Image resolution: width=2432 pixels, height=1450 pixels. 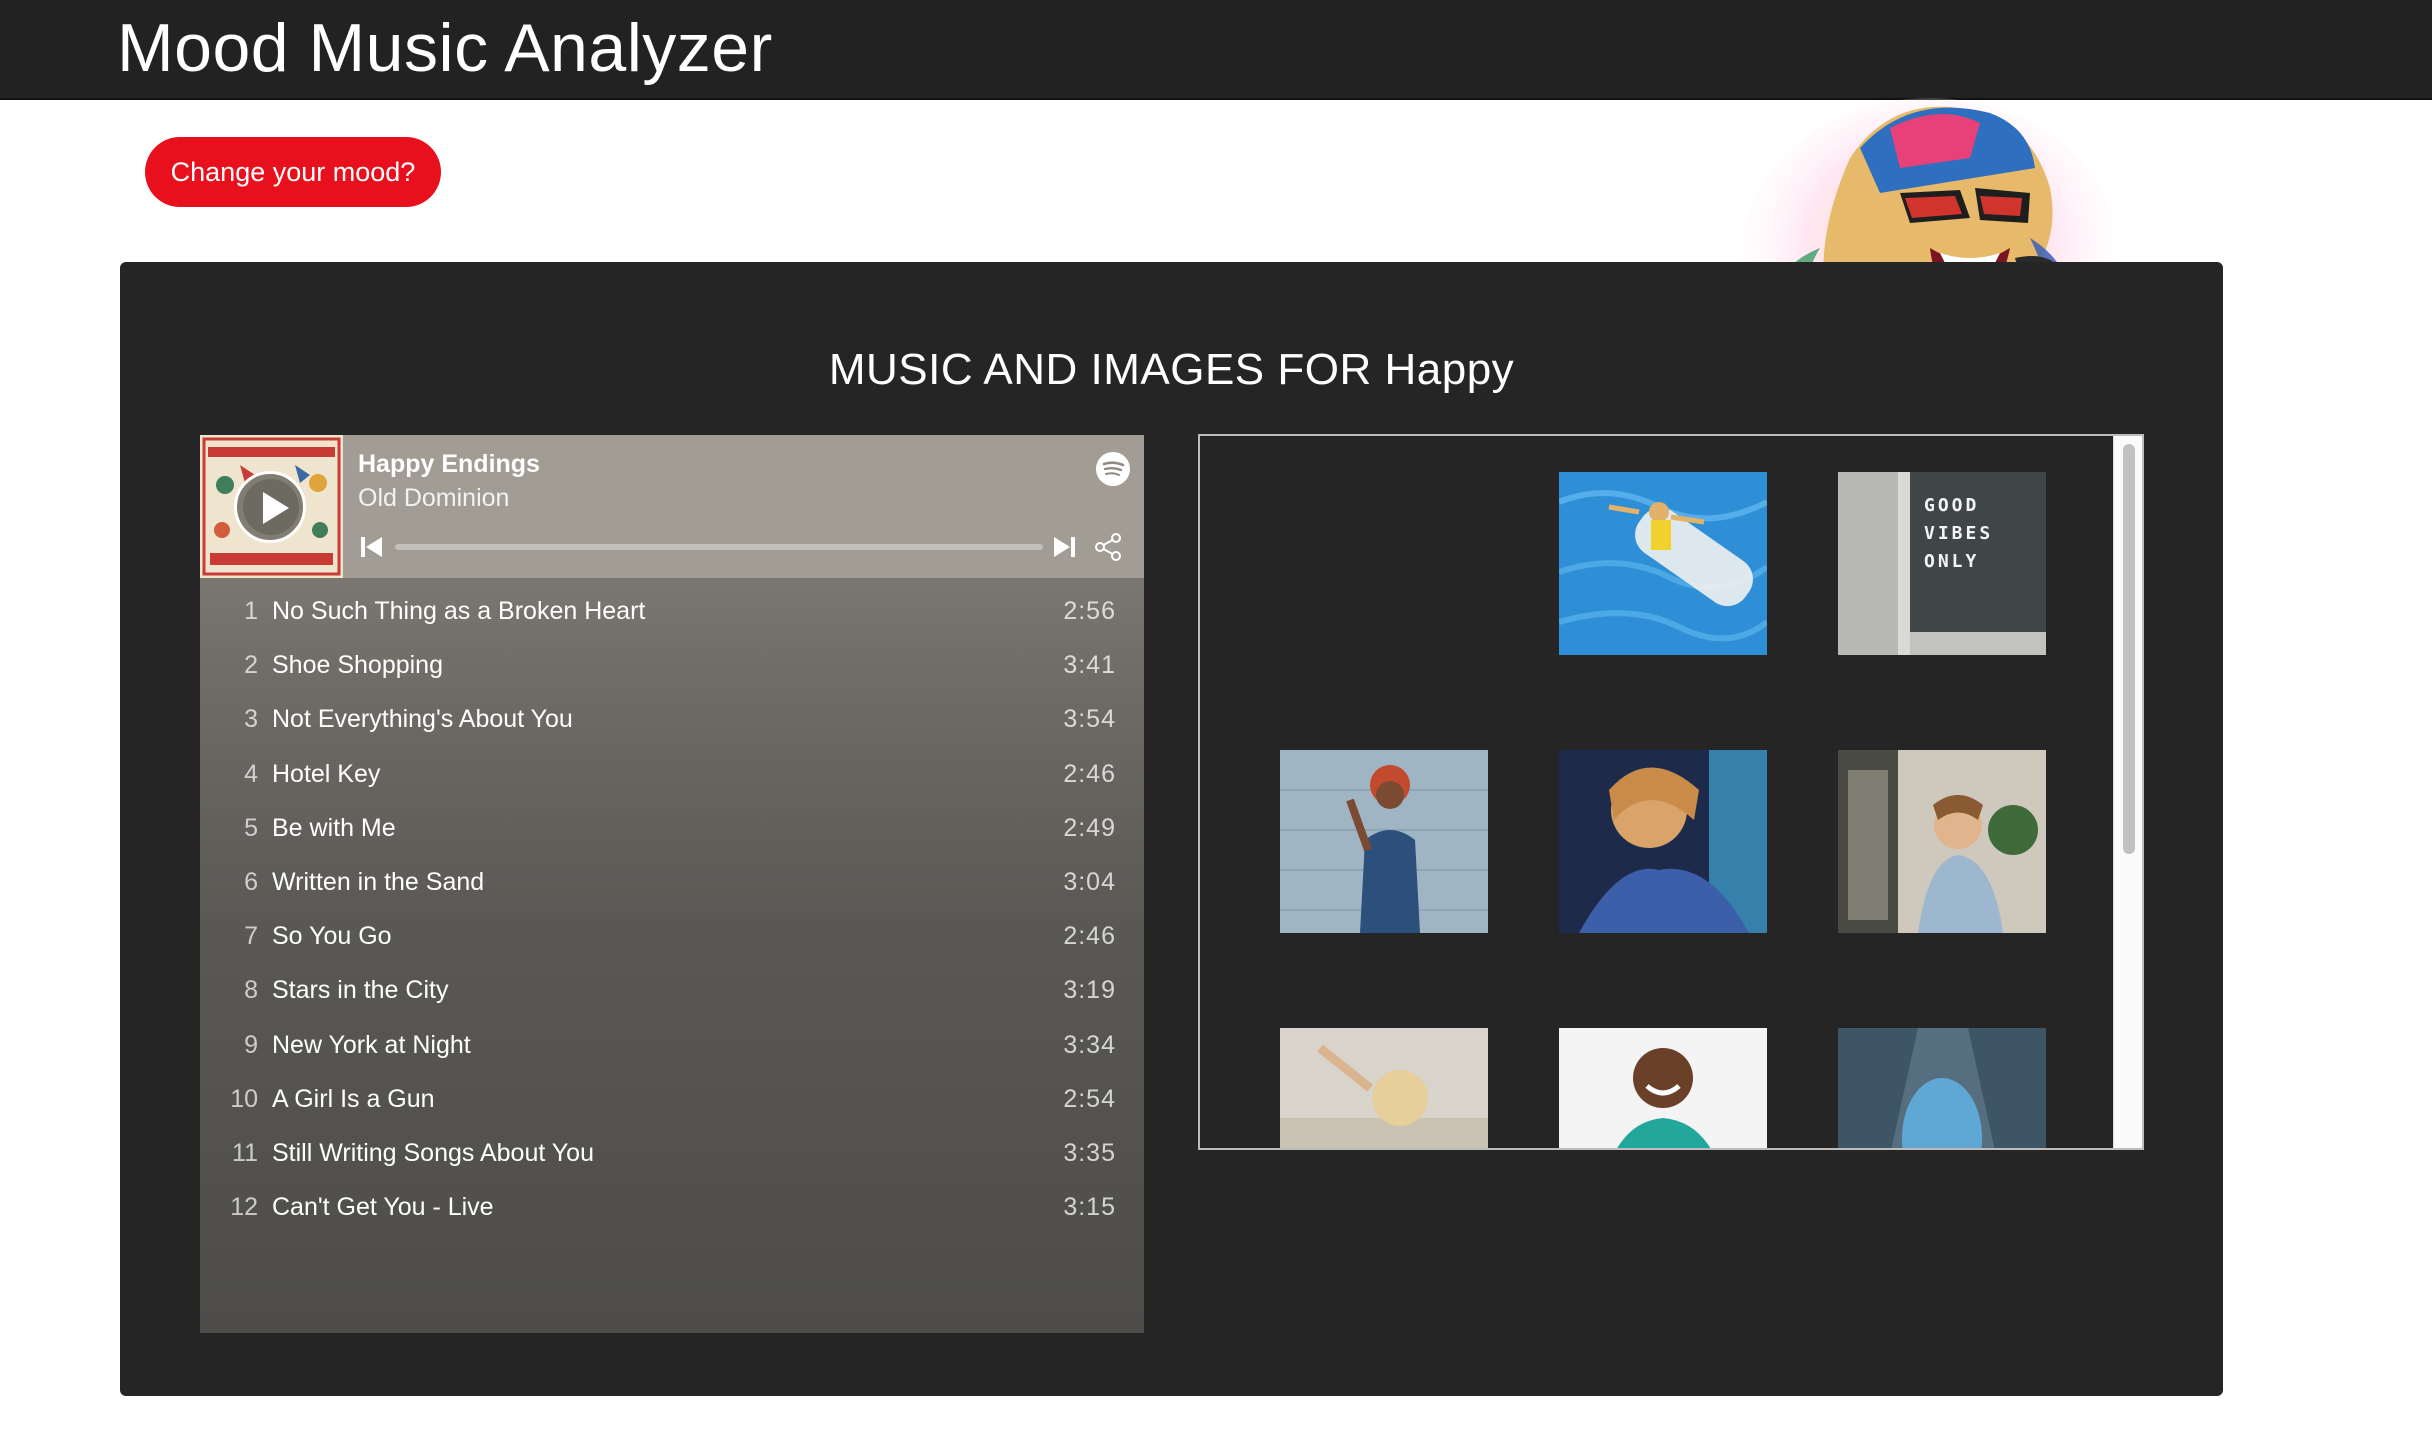 What do you see at coordinates (1171, 369) in the screenshot?
I see `section-title: MUSIC AND IMAGES FOR Happy` at bounding box center [1171, 369].